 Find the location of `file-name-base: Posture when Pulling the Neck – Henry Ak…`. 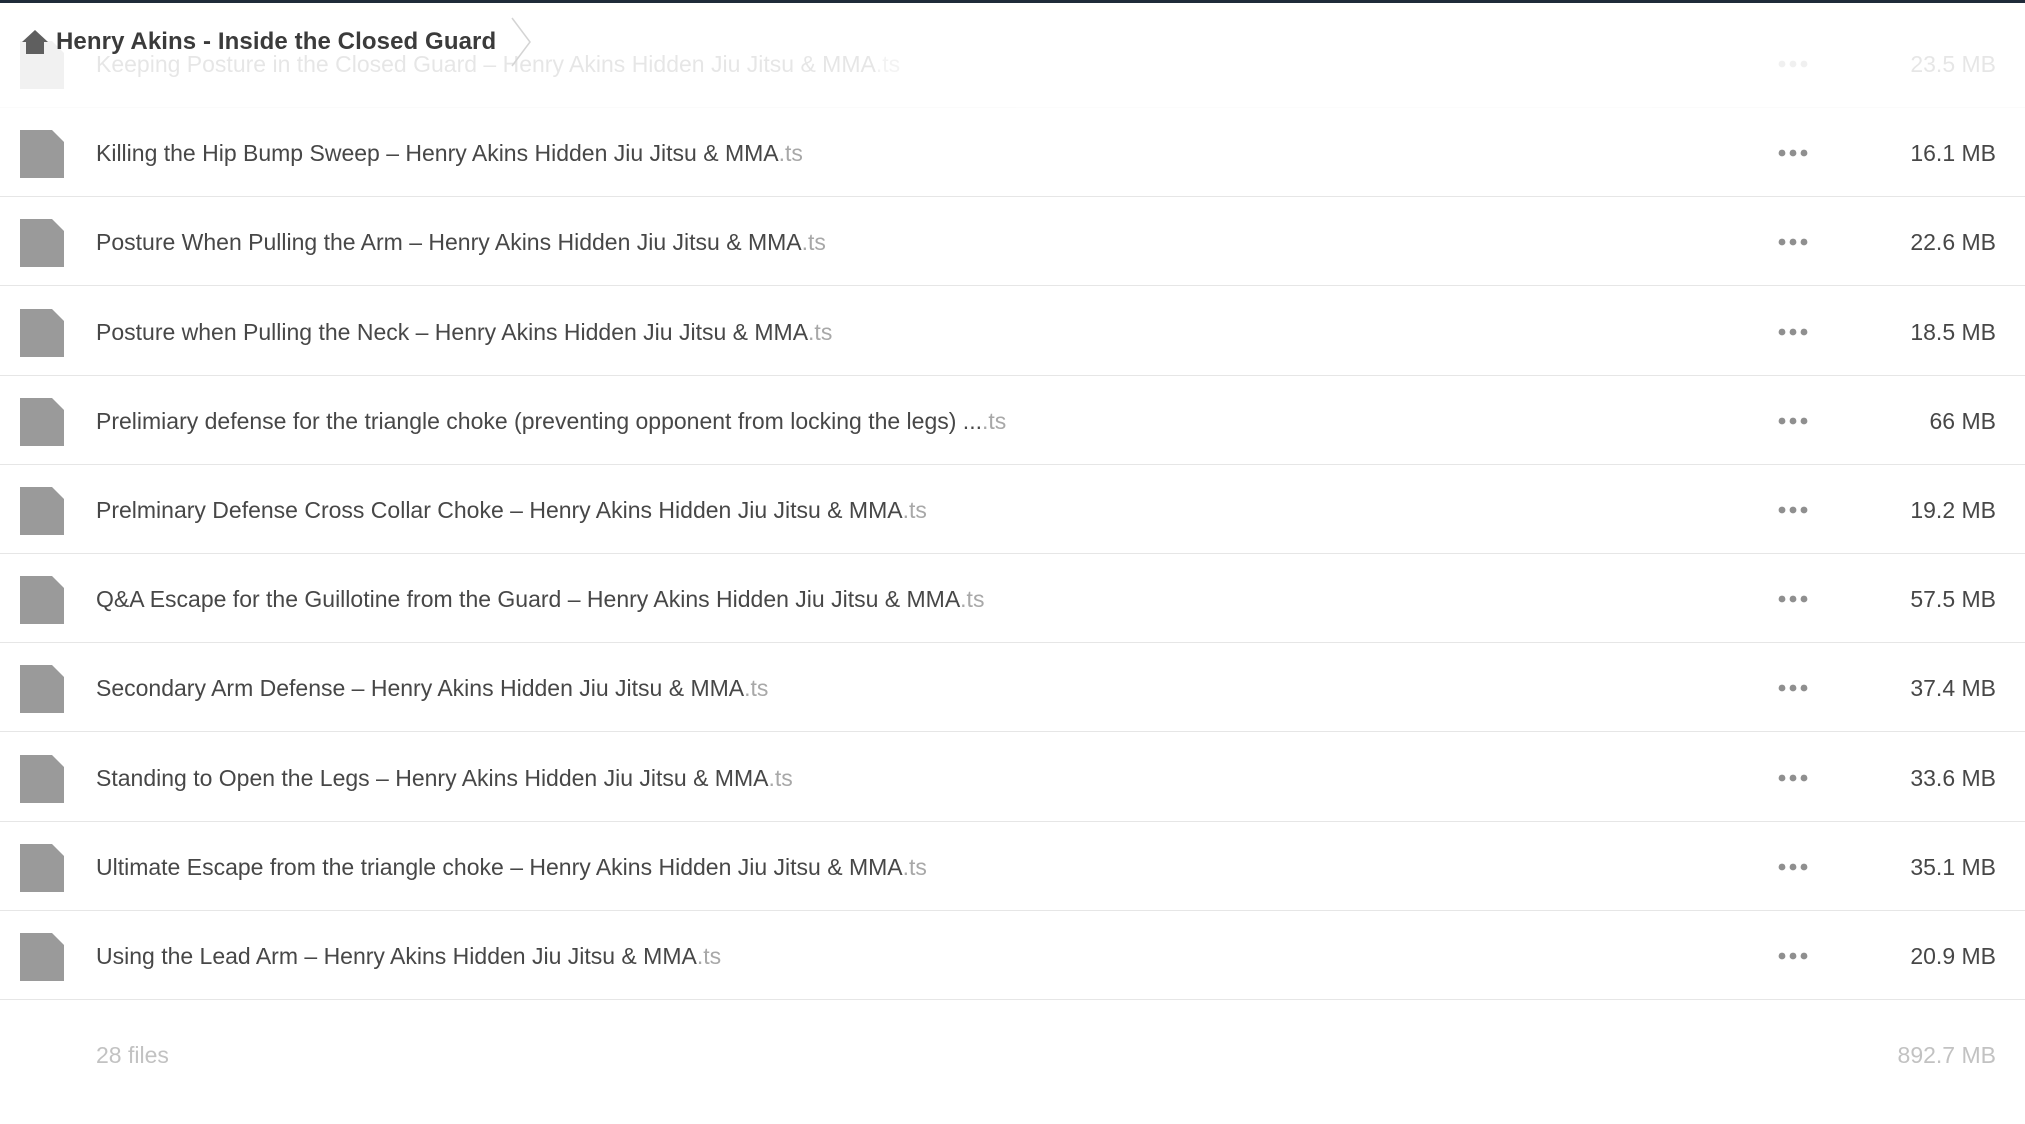

file-name-base: Posture when Pulling the Neck – Henry Ak… is located at coordinates (452, 331).